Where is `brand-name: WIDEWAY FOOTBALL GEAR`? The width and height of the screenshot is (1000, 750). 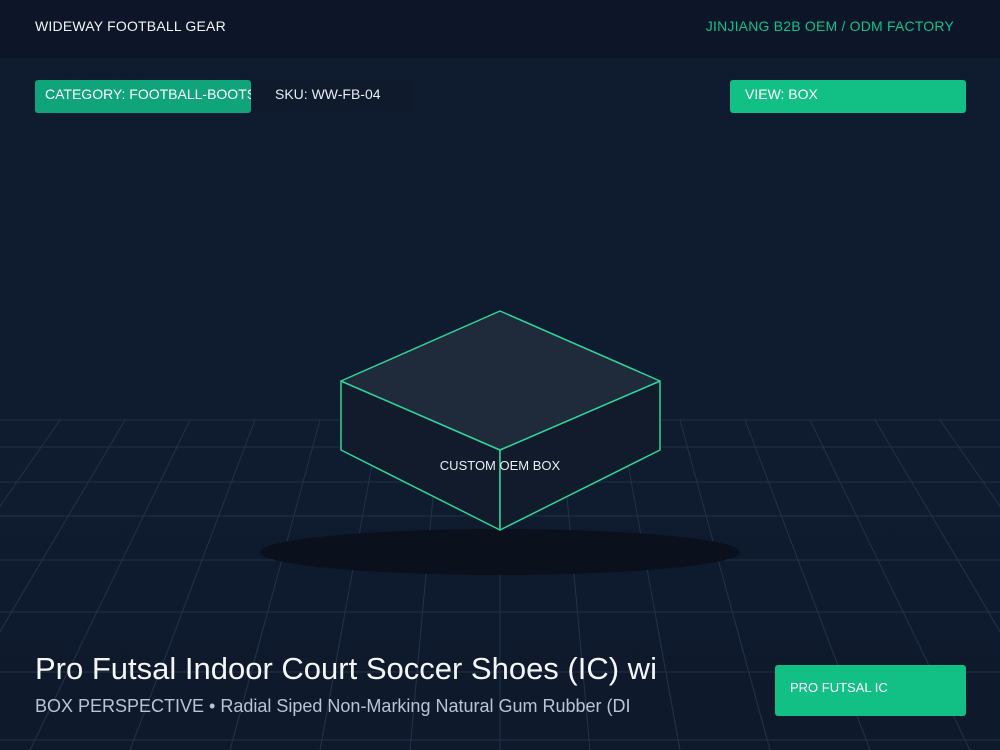
brand-name: WIDEWAY FOOTBALL GEAR is located at coordinates (130, 26).